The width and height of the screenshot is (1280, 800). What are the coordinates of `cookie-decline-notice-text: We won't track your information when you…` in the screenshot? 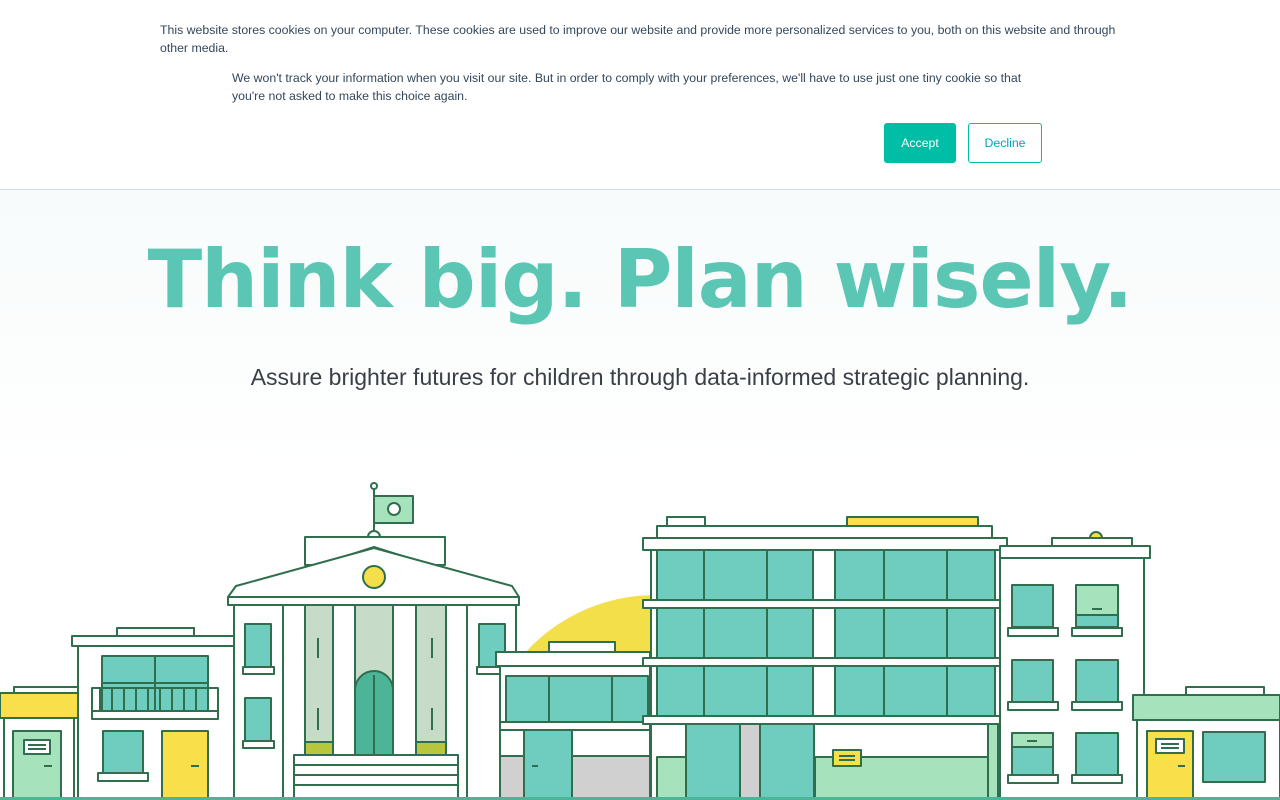 It's located at (627, 87).